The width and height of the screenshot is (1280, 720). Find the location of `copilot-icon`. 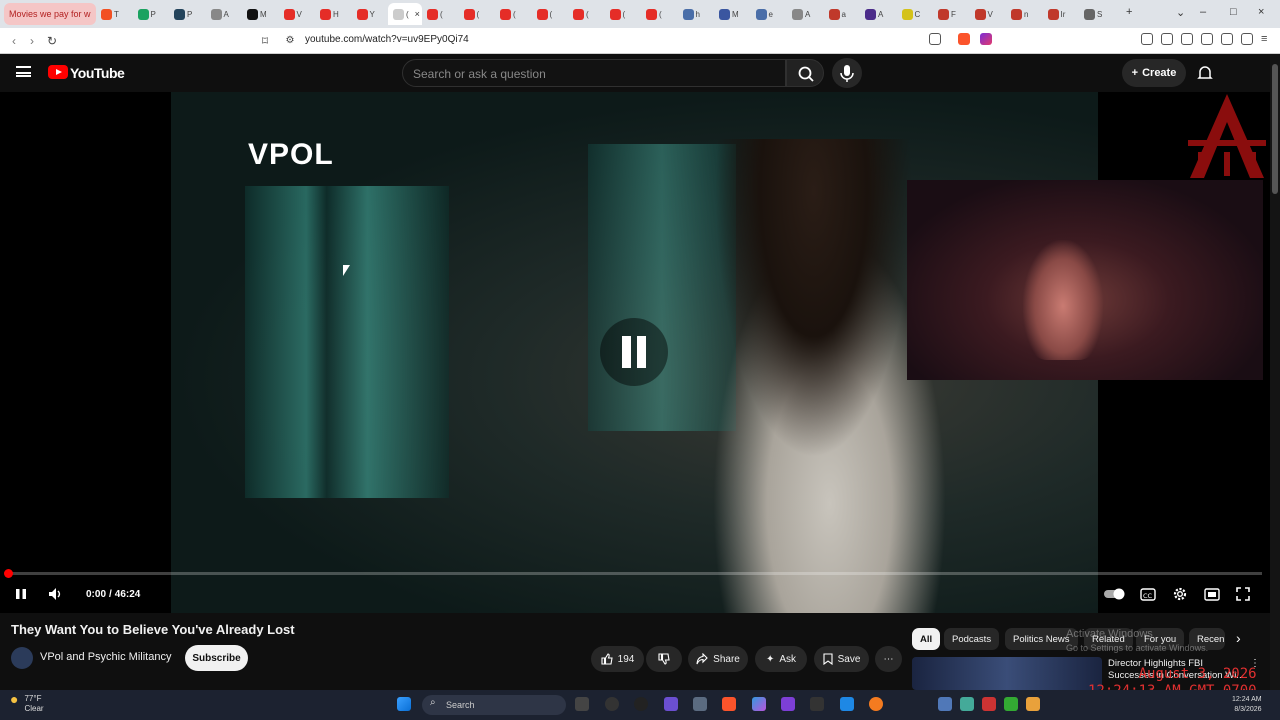

copilot-icon is located at coordinates (759, 704).